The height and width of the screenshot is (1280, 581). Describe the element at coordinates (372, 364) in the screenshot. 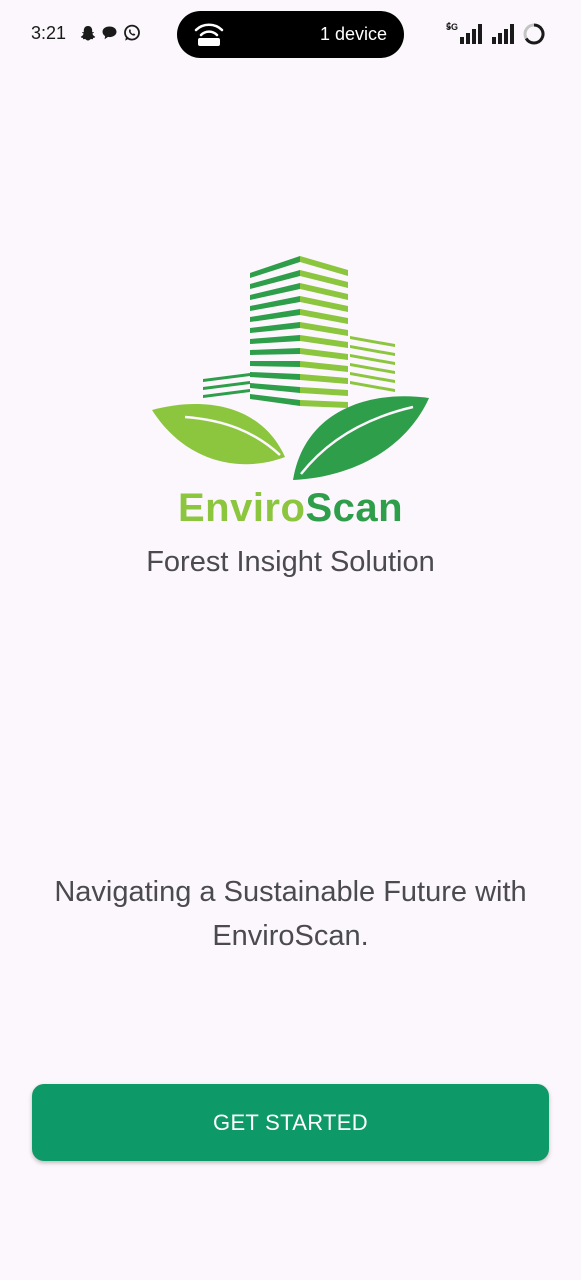

I see `logo-right-tower` at that location.